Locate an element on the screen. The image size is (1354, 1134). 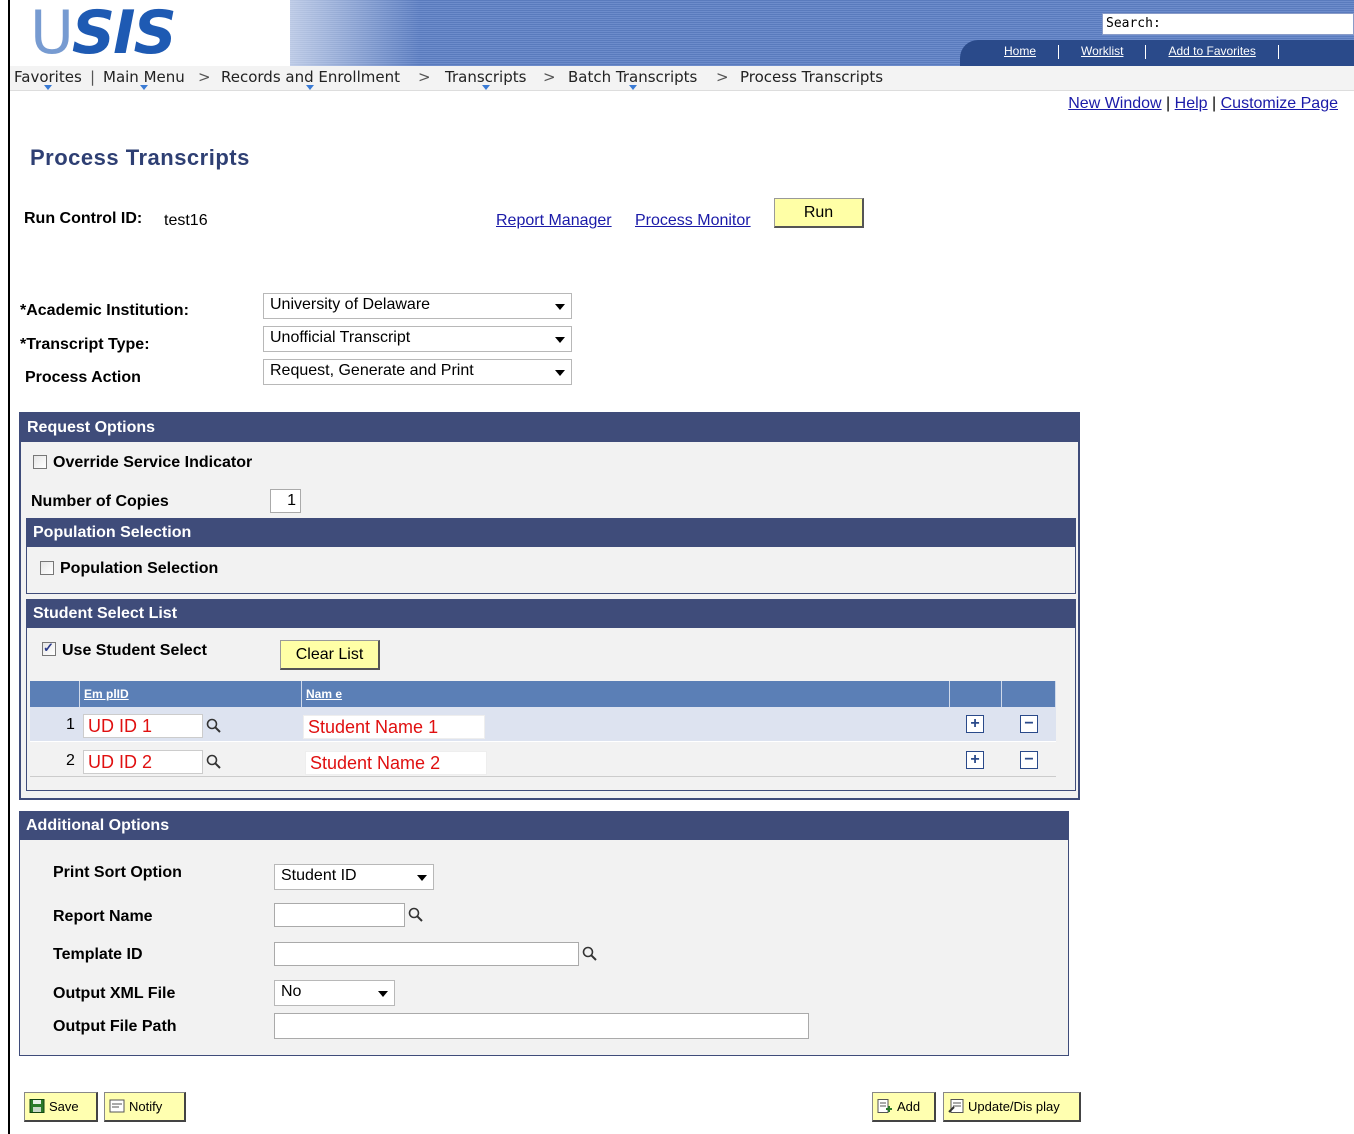
emplid-input: UD ID 1 is located at coordinates (143, 726).